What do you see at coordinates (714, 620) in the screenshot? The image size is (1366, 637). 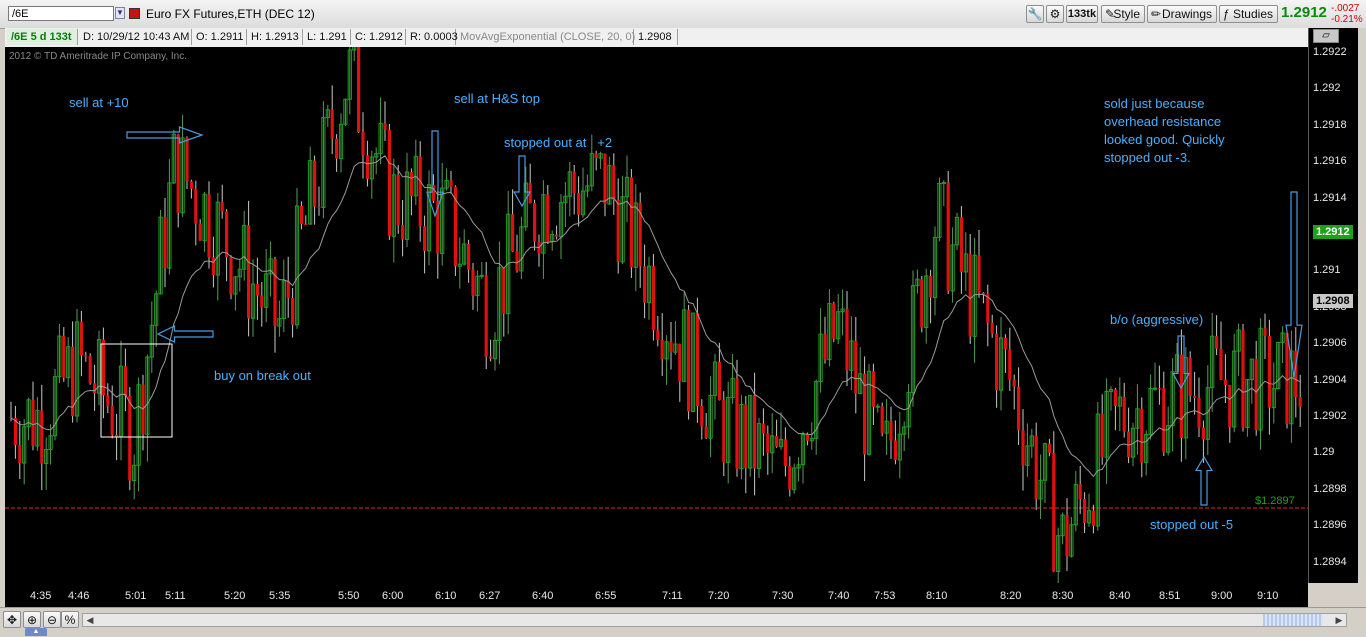 I see `horizontal-scrollbar: ◀ ▶` at bounding box center [714, 620].